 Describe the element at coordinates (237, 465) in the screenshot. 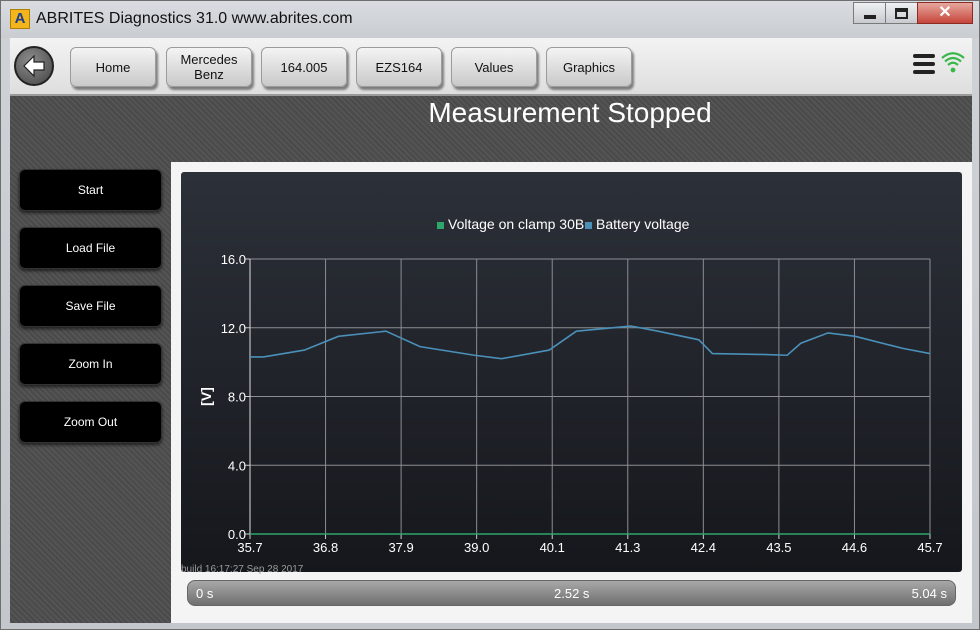

I see `y-tick-label: 4.0` at that location.